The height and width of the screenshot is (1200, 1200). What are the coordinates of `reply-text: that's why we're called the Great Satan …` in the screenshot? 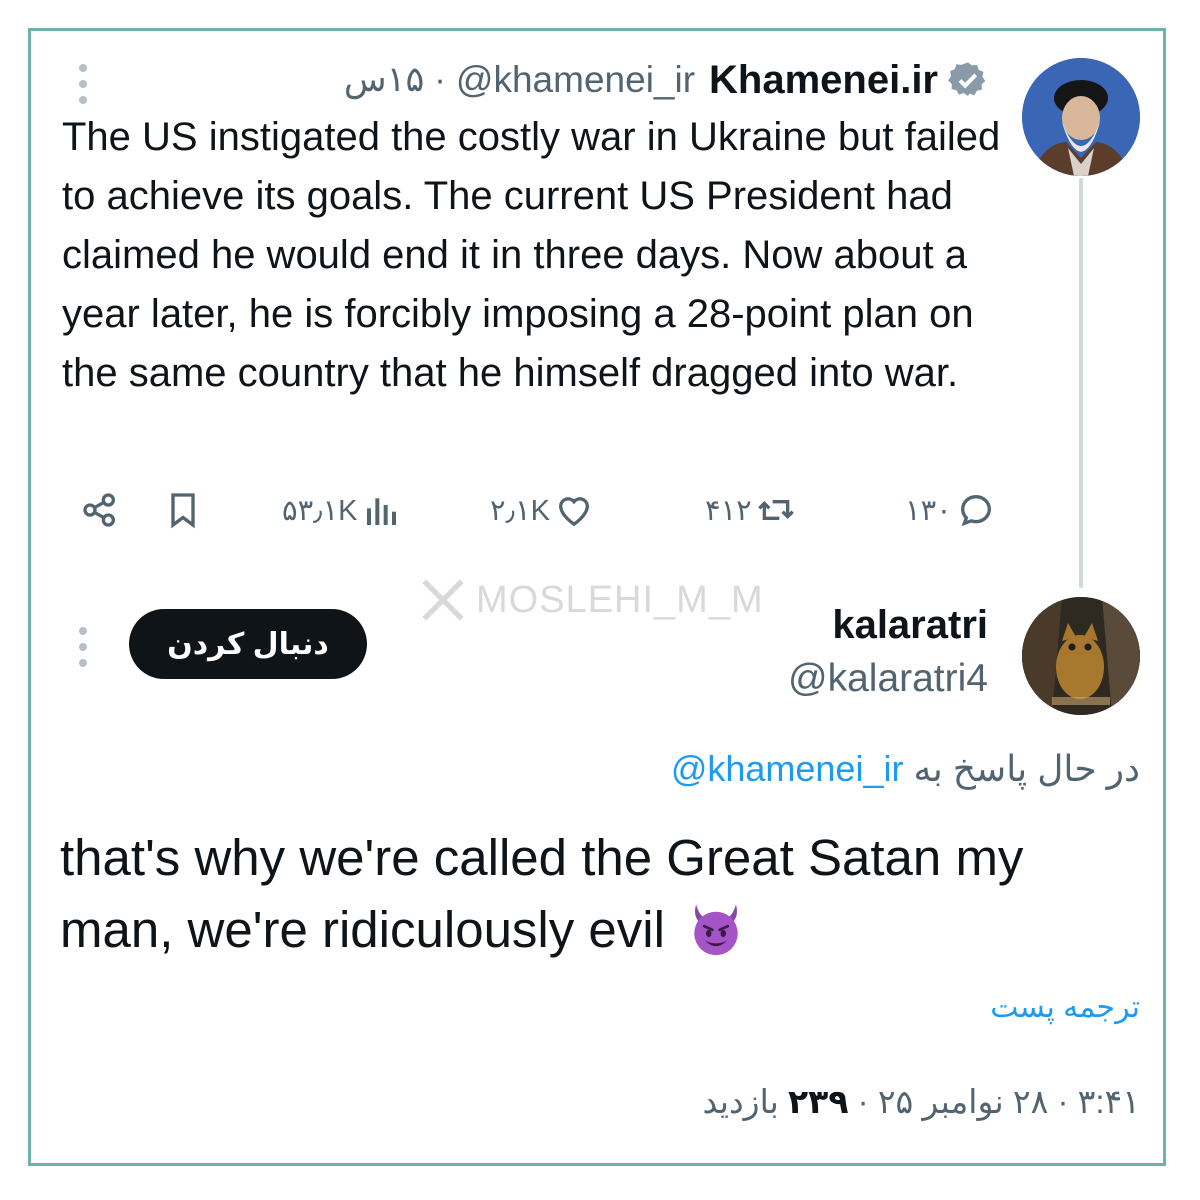 It's located at (542, 893).